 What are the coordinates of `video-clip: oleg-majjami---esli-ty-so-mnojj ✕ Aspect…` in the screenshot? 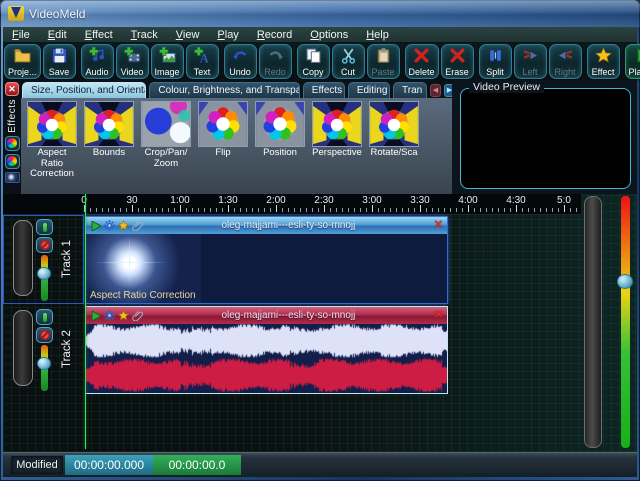 It's located at (266, 260).